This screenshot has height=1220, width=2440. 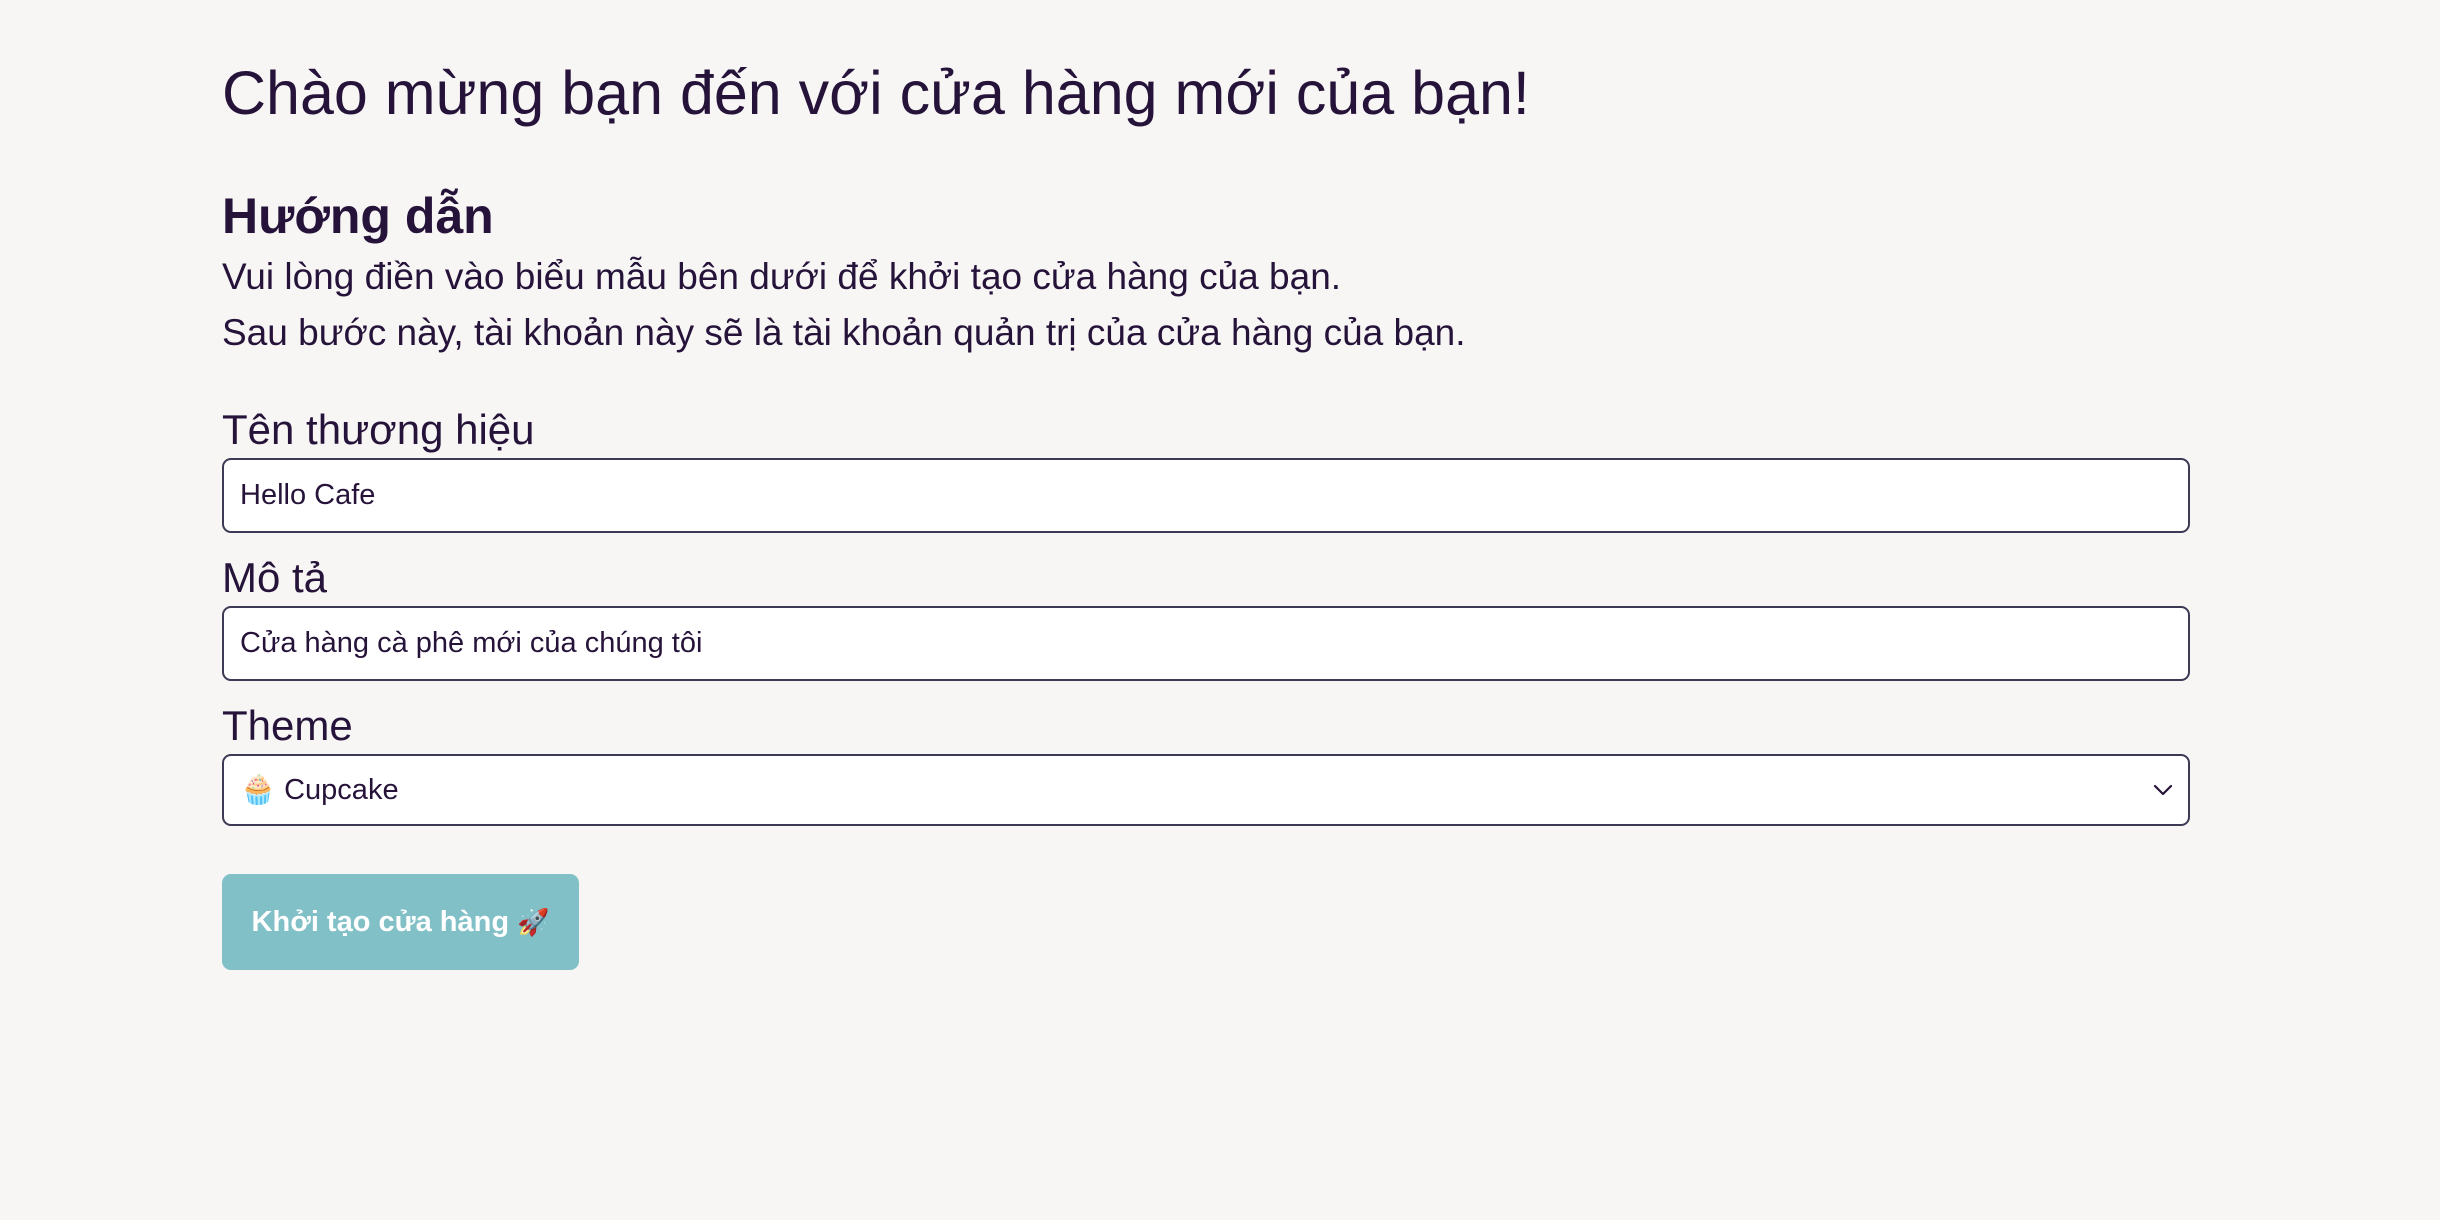 What do you see at coordinates (2163, 790) in the screenshot?
I see `chevron-down-icon` at bounding box center [2163, 790].